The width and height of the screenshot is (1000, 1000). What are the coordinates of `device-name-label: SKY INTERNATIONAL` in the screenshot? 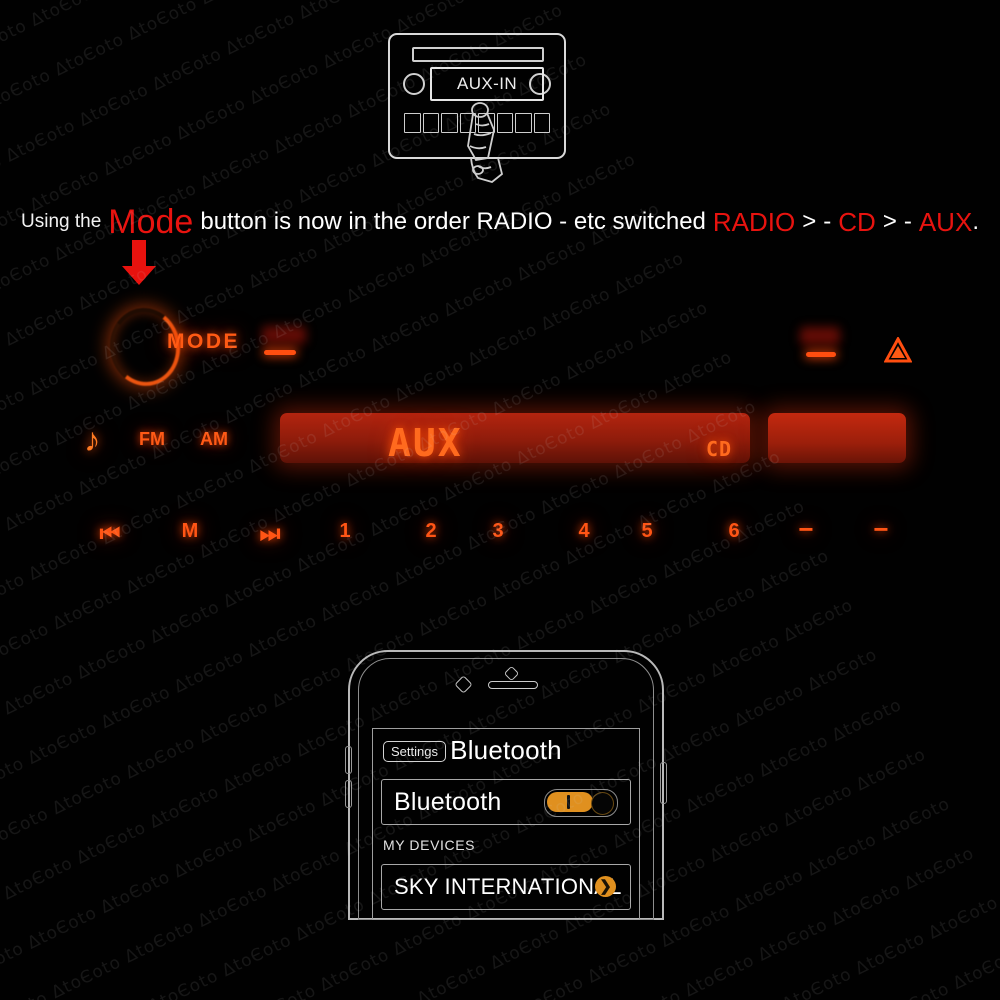 It's located at (508, 886).